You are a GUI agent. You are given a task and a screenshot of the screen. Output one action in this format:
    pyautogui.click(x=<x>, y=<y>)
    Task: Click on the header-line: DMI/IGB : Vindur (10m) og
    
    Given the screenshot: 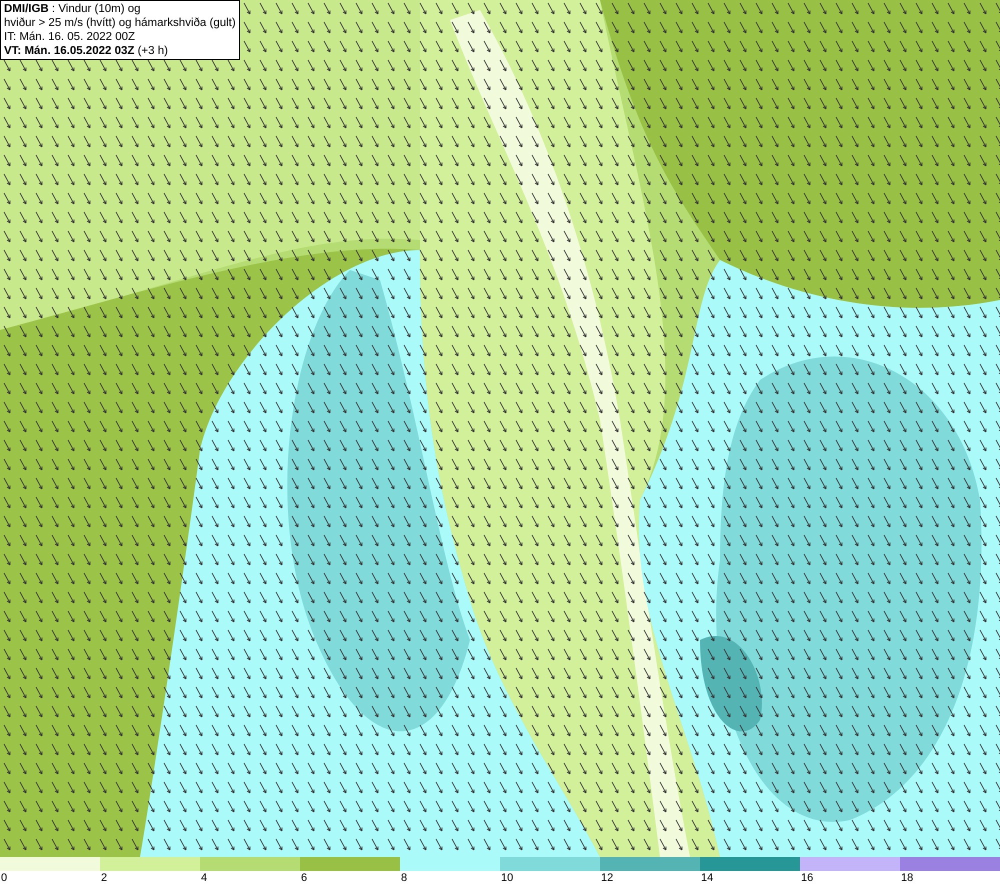 What is the action you would take?
    pyautogui.click(x=73, y=9)
    